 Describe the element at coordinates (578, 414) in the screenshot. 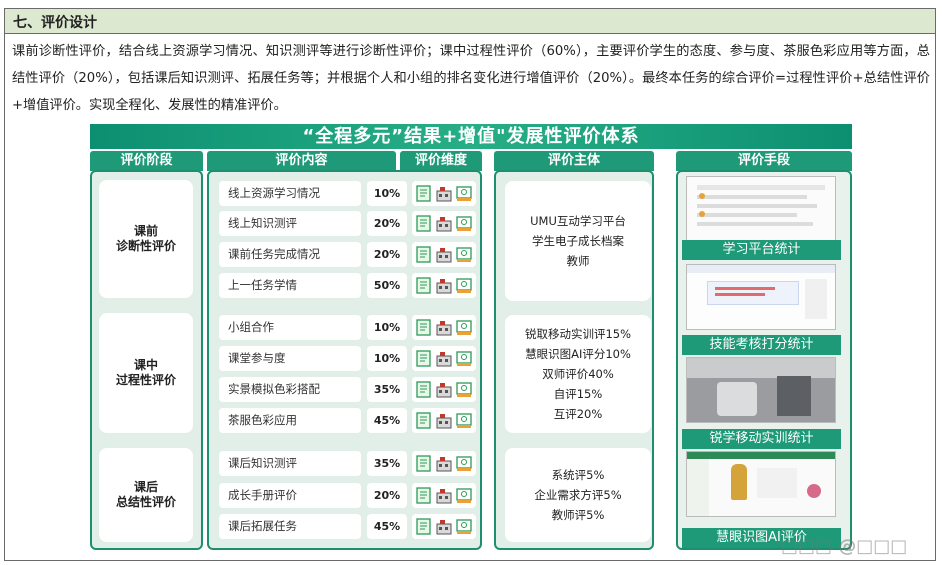

I see `subject-line: 互评20%` at that location.